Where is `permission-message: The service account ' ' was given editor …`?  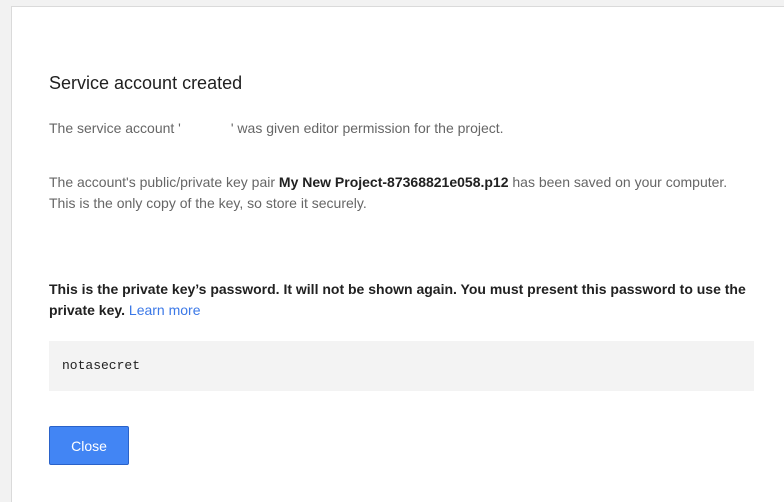 permission-message: The service account ' ' was given editor … is located at coordinates (276, 128).